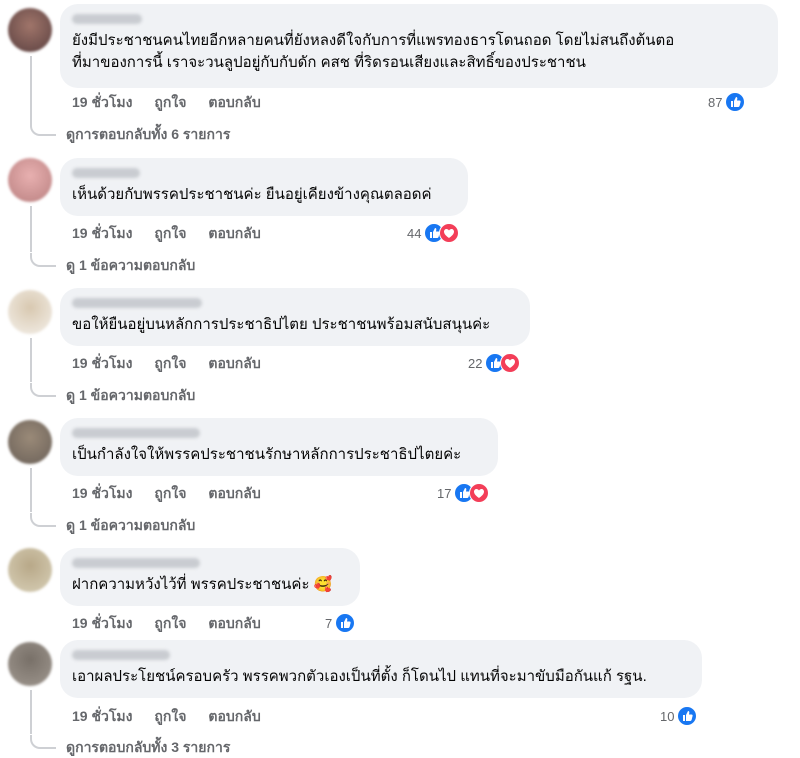 The width and height of the screenshot is (800, 758). What do you see at coordinates (202, 584) in the screenshot?
I see `comment-text: ฝากความหวังไว้ที่ พรรคประชาชนค่ะ 🥰` at bounding box center [202, 584].